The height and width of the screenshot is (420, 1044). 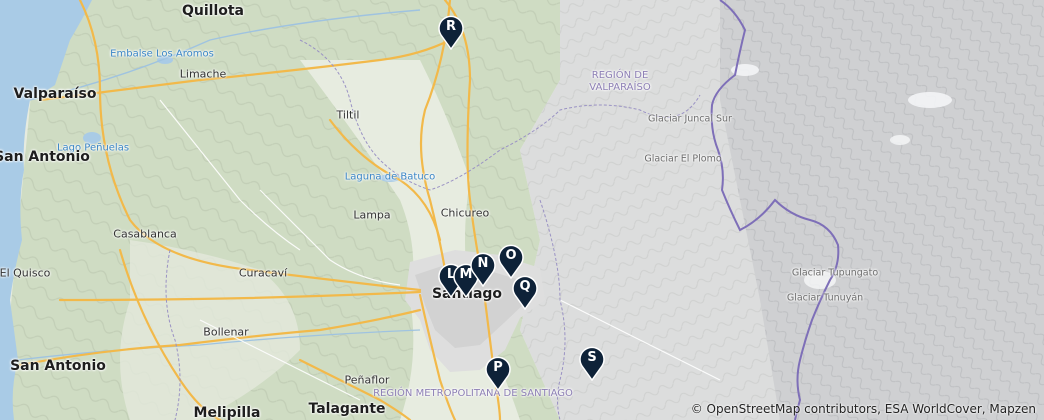 I want to click on marker-letter: O, so click(x=511, y=255).